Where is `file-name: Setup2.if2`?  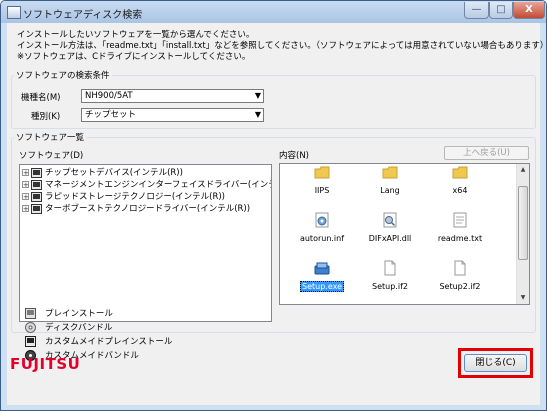
file-name: Setup2.if2 is located at coordinates (460, 286).